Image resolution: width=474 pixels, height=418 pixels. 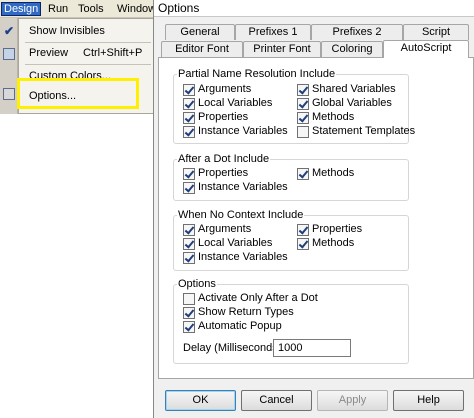 I want to click on tab-prefixes-2: Prefixes 2, so click(x=357, y=32).